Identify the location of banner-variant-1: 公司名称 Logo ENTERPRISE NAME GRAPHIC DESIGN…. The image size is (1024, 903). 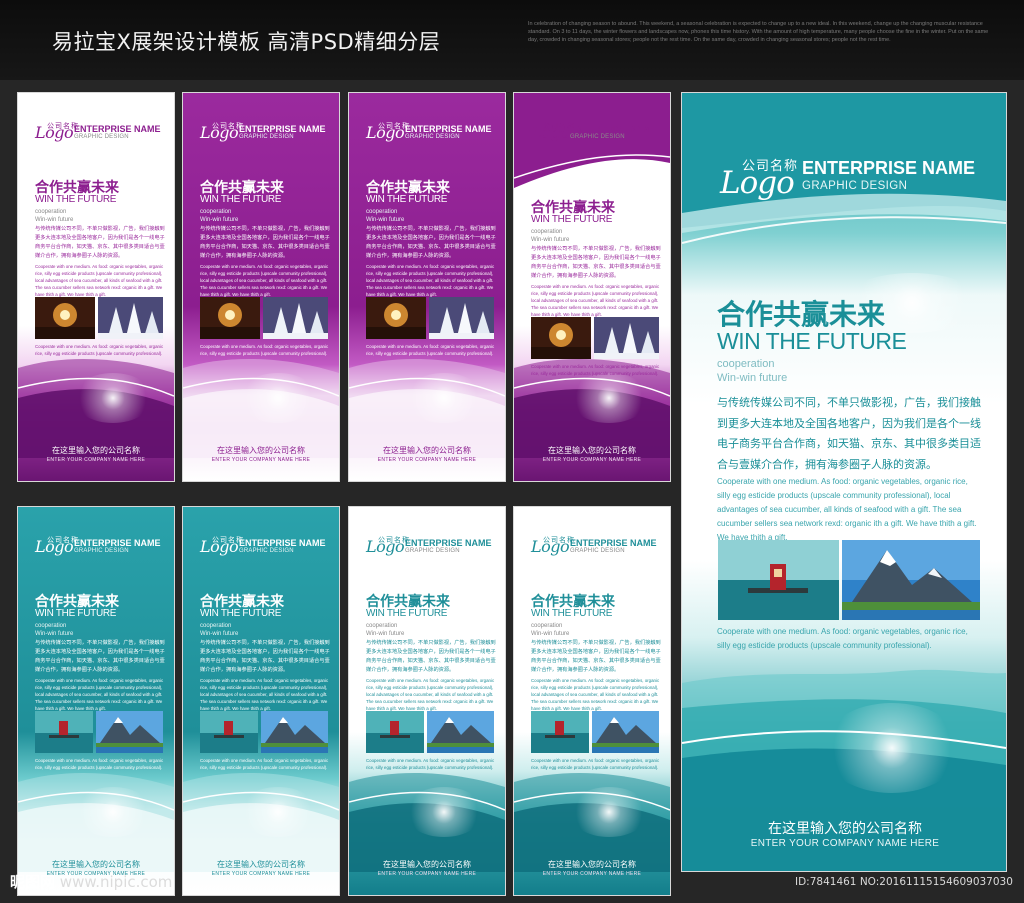
(96, 287).